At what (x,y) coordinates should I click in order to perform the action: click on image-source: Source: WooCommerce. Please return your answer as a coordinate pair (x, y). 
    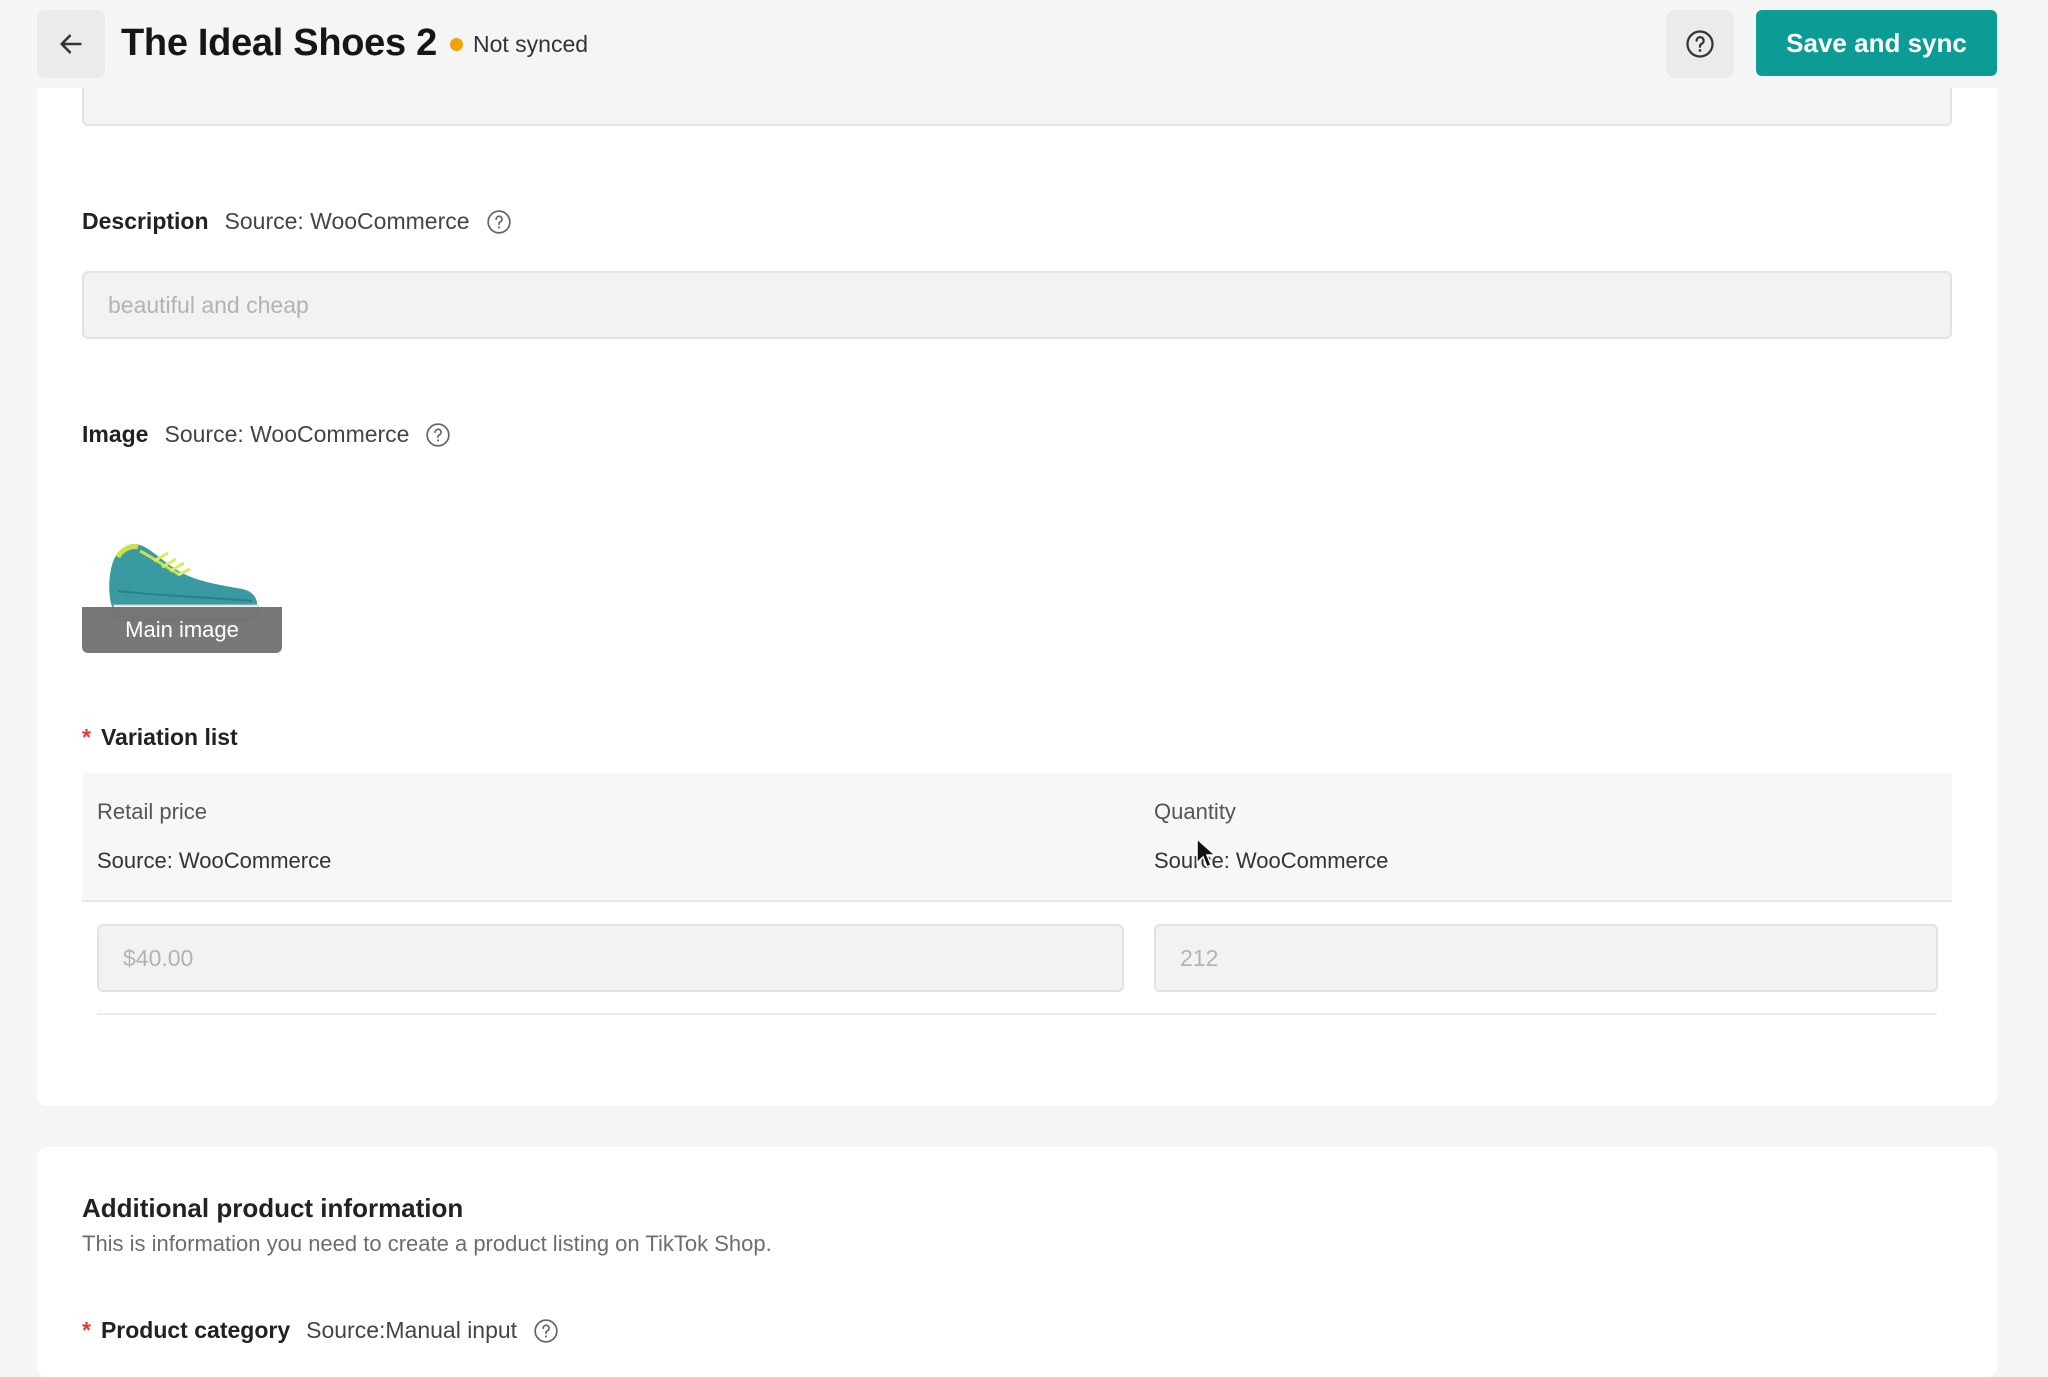
    Looking at the image, I should click on (287, 434).